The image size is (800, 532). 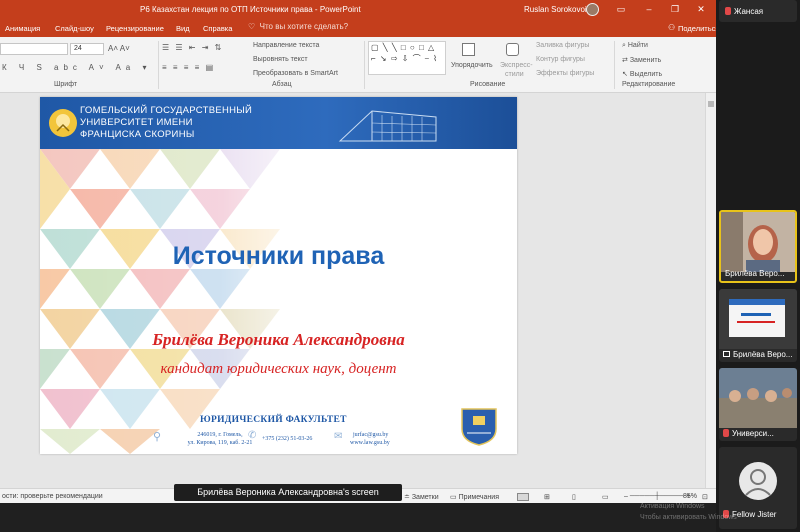 I want to click on quick-styles-icon, so click(x=512, y=49).